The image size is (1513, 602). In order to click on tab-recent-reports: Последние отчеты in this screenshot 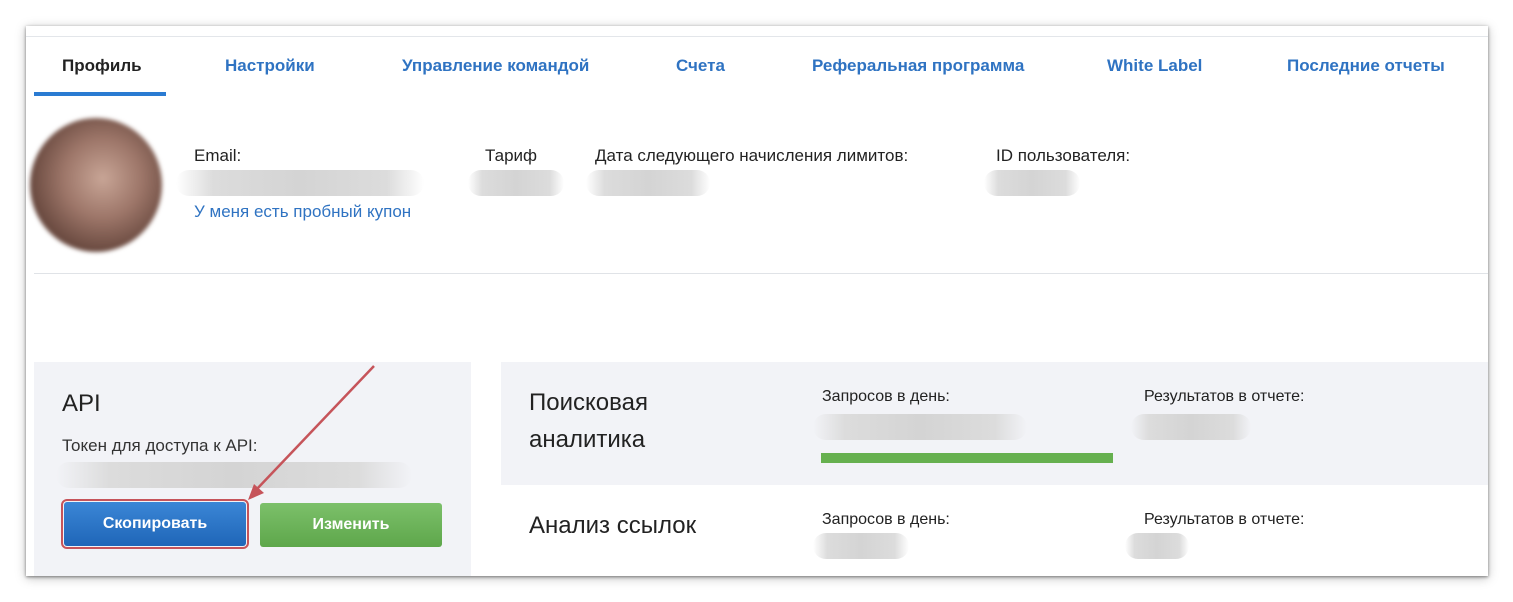, I will do `click(1366, 66)`.